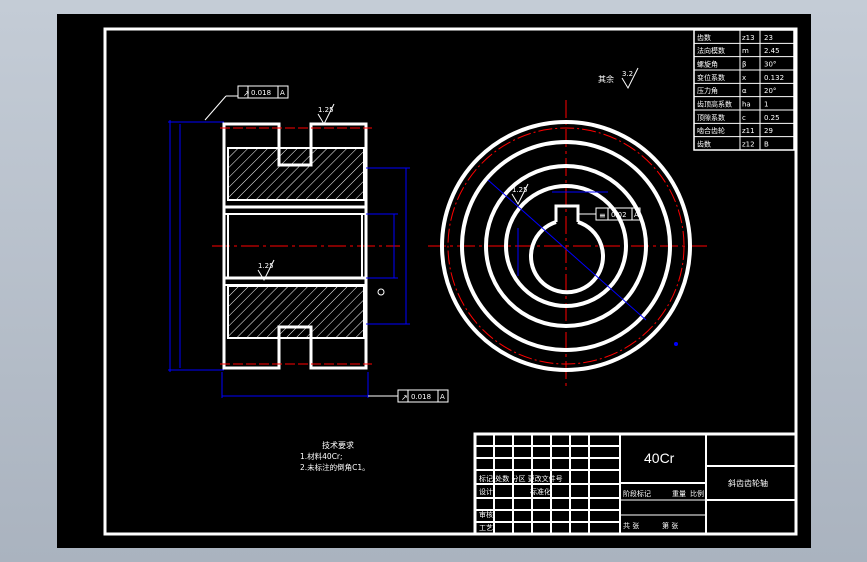 This screenshot has width=867, height=562. Describe the element at coordinates (711, 117) in the screenshot. I see `param-name: 顶隙系数` at that location.